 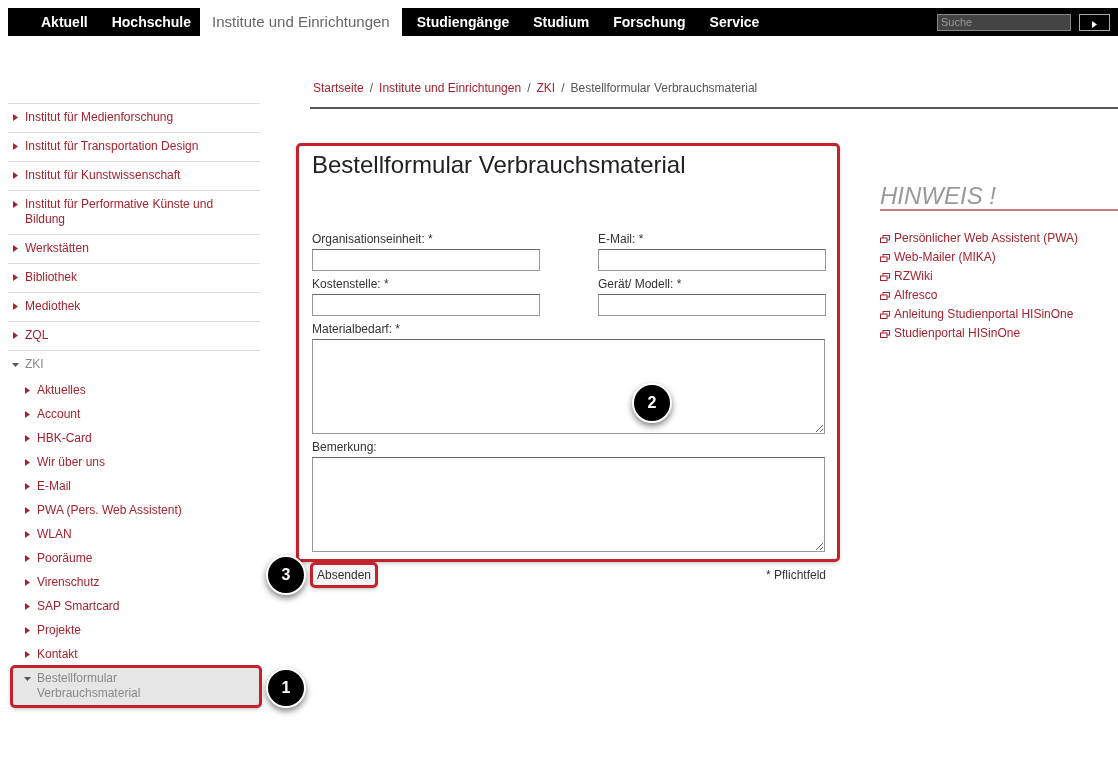 What do you see at coordinates (136, 607) in the screenshot?
I see `sidebar-item: SAP Smartcard` at bounding box center [136, 607].